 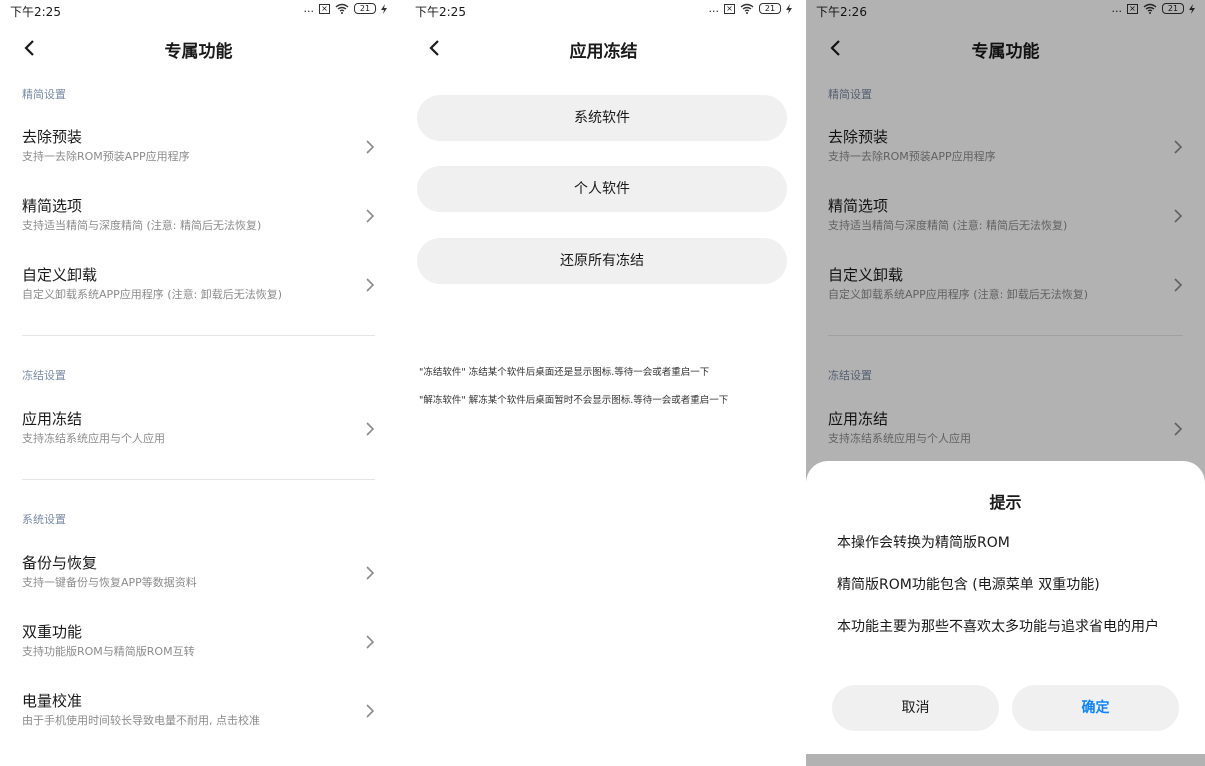 What do you see at coordinates (198, 149) in the screenshot?
I see `list-item-remove-preinstall: 去除预装 支持一去除ROM预装APP应用程序` at bounding box center [198, 149].